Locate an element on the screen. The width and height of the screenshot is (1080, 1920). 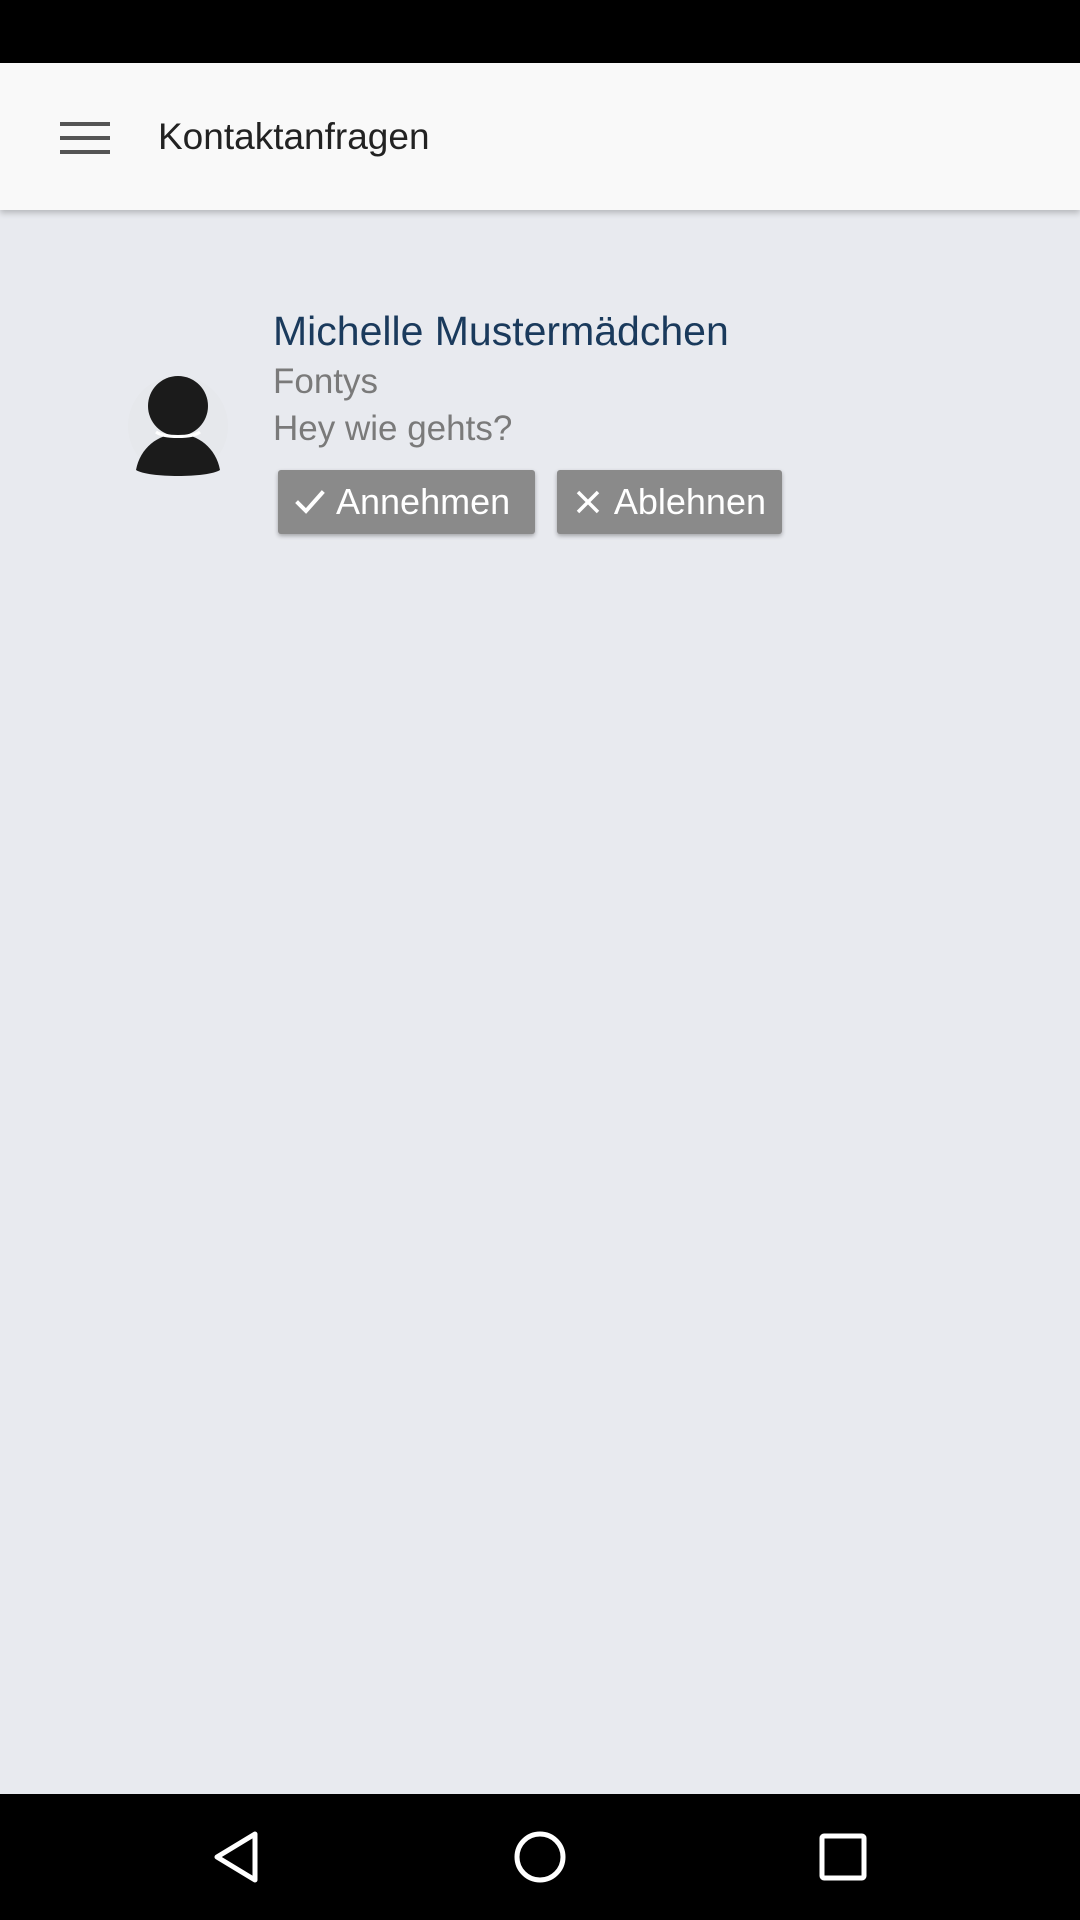
person-silhouette-icon is located at coordinates (178, 426).